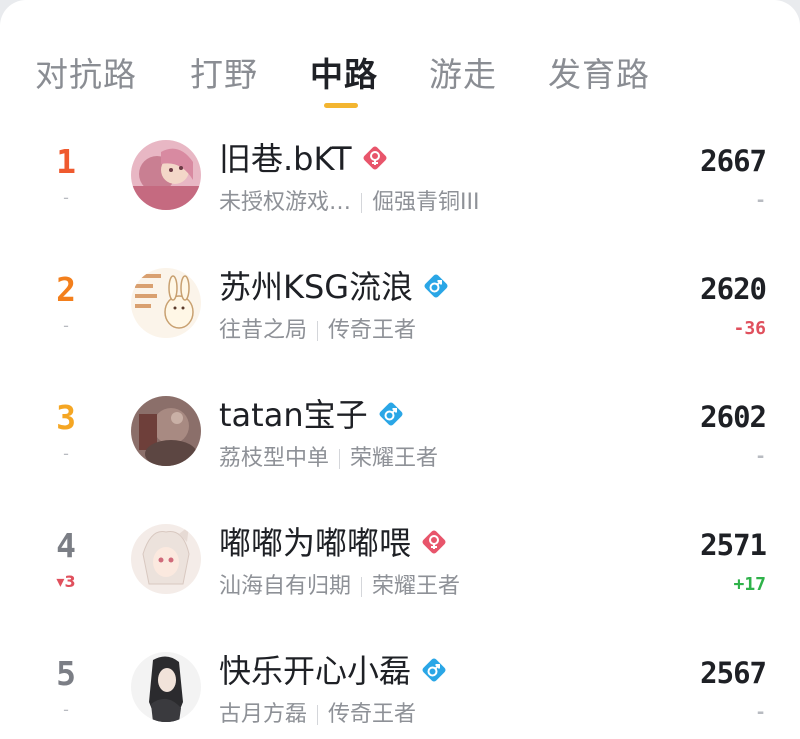 Image resolution: width=800 pixels, height=739 pixels. What do you see at coordinates (285, 159) in the screenshot?
I see `player-name-text: 旧巷.bKT` at bounding box center [285, 159].